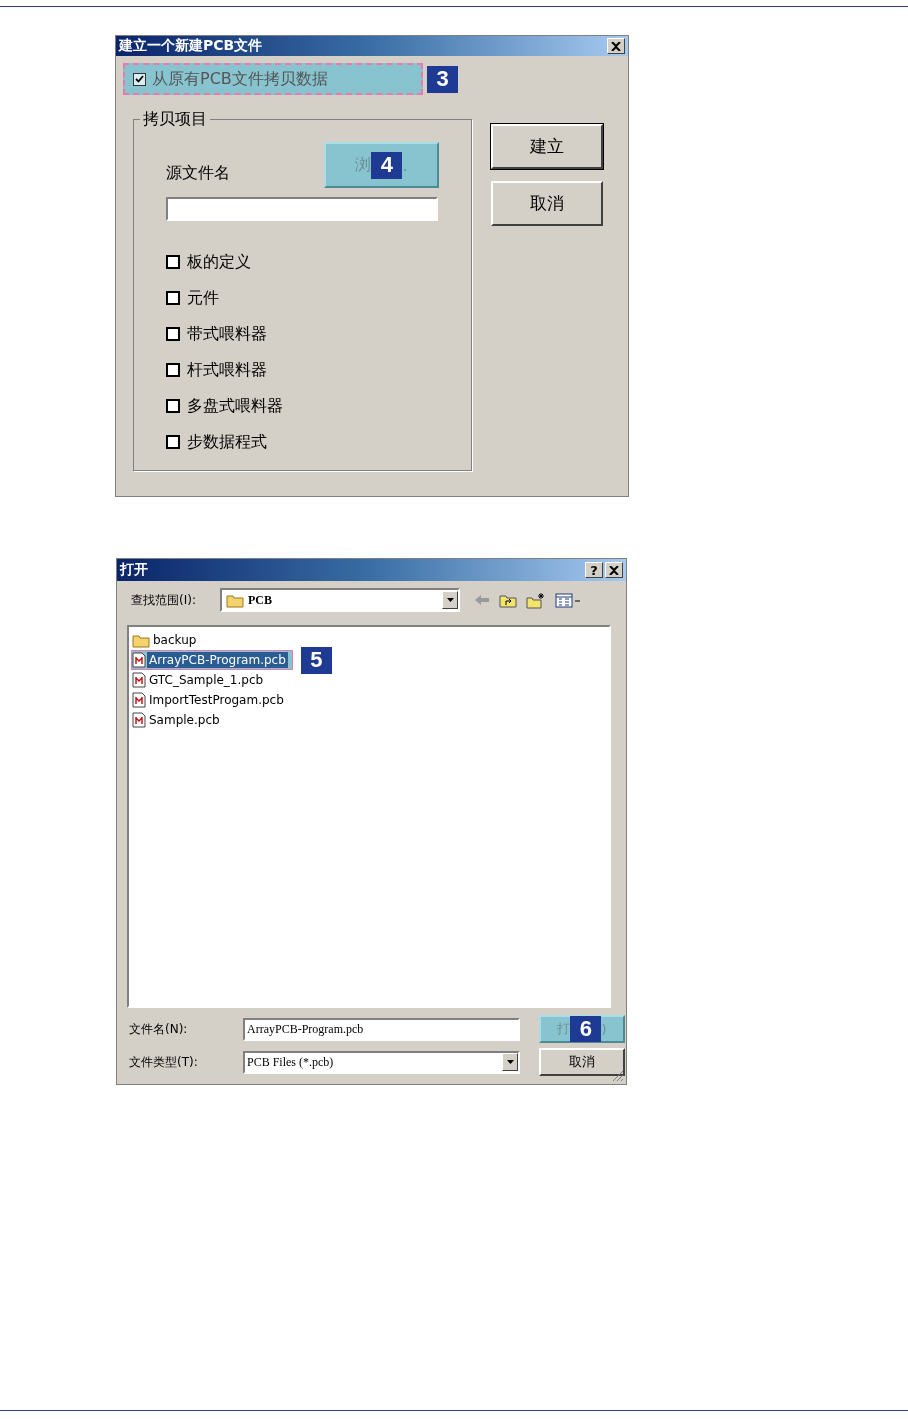 The image size is (908, 1421). I want to click on new-folder-icon, so click(536, 600).